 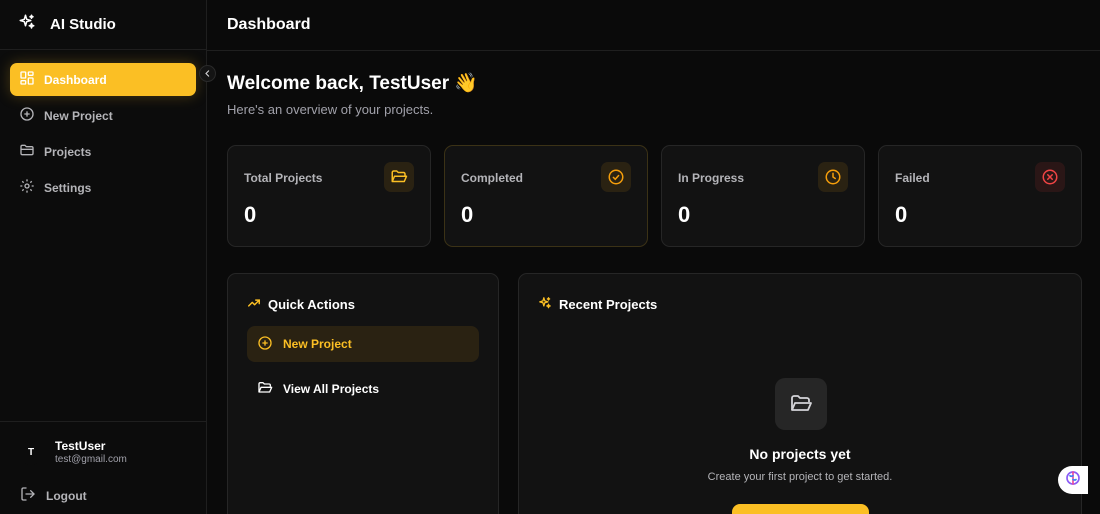 What do you see at coordinates (980, 196) in the screenshot?
I see `stat-card-failed: Failed 0` at bounding box center [980, 196].